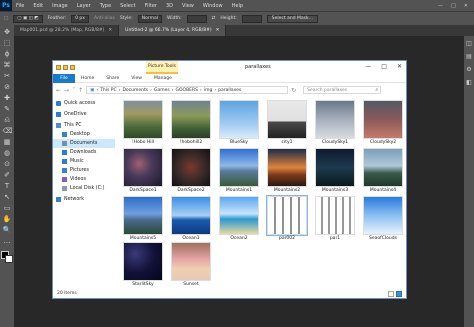 Image resolution: width=474 pixels, height=327 pixels. Describe the element at coordinates (84, 161) in the screenshot. I see `nav-item-music: Music` at that location.